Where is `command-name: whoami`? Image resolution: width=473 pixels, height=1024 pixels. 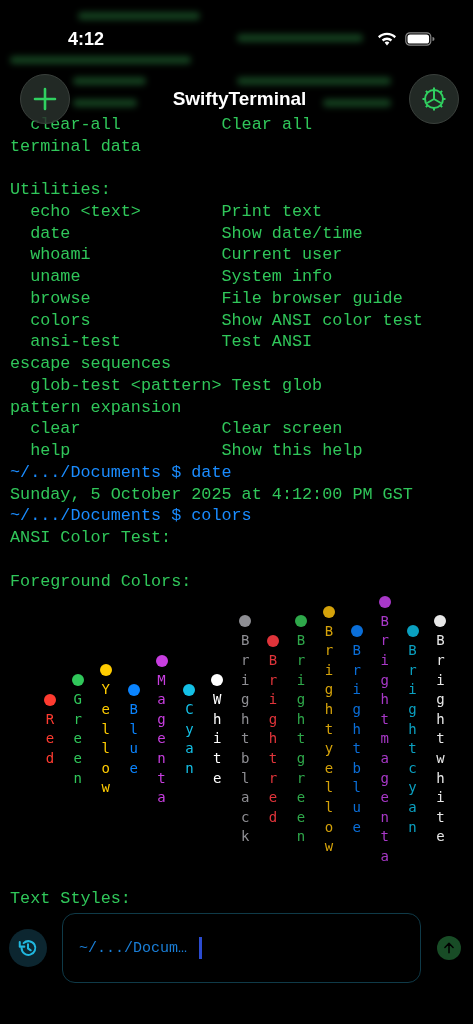 command-name: whoami is located at coordinates (60, 255).